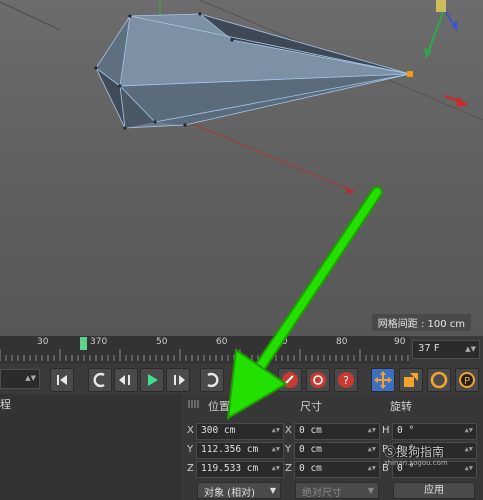 The image size is (483, 500). What do you see at coordinates (386, 430) in the screenshot?
I see `axis-label: H` at bounding box center [386, 430].